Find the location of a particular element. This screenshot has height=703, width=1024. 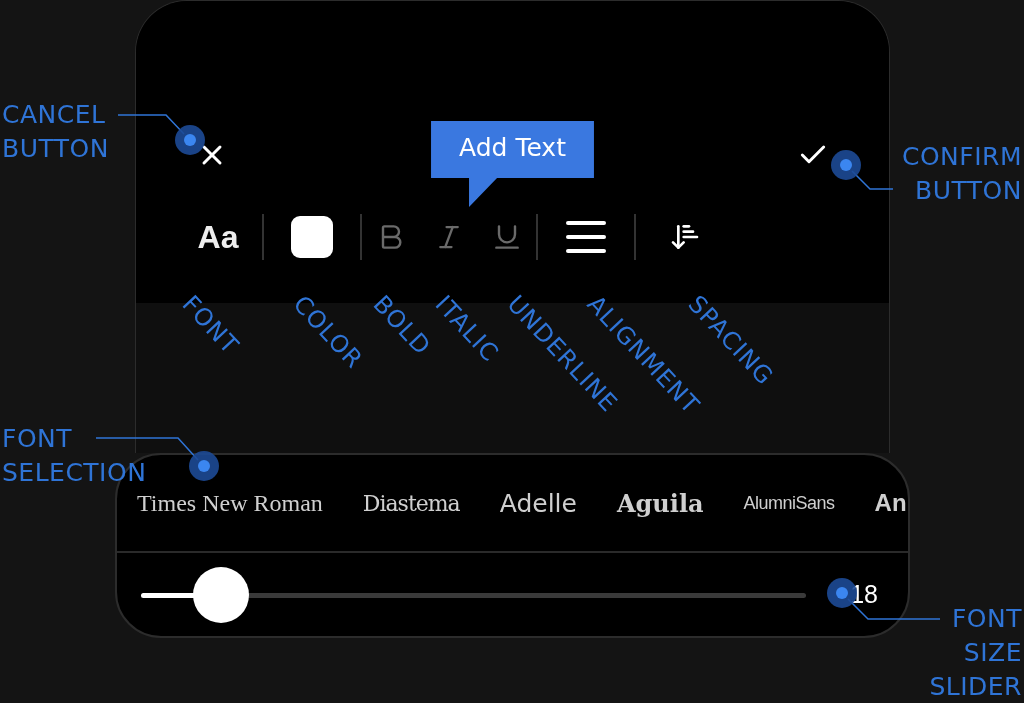

font-option: Aguila is located at coordinates (660, 503).